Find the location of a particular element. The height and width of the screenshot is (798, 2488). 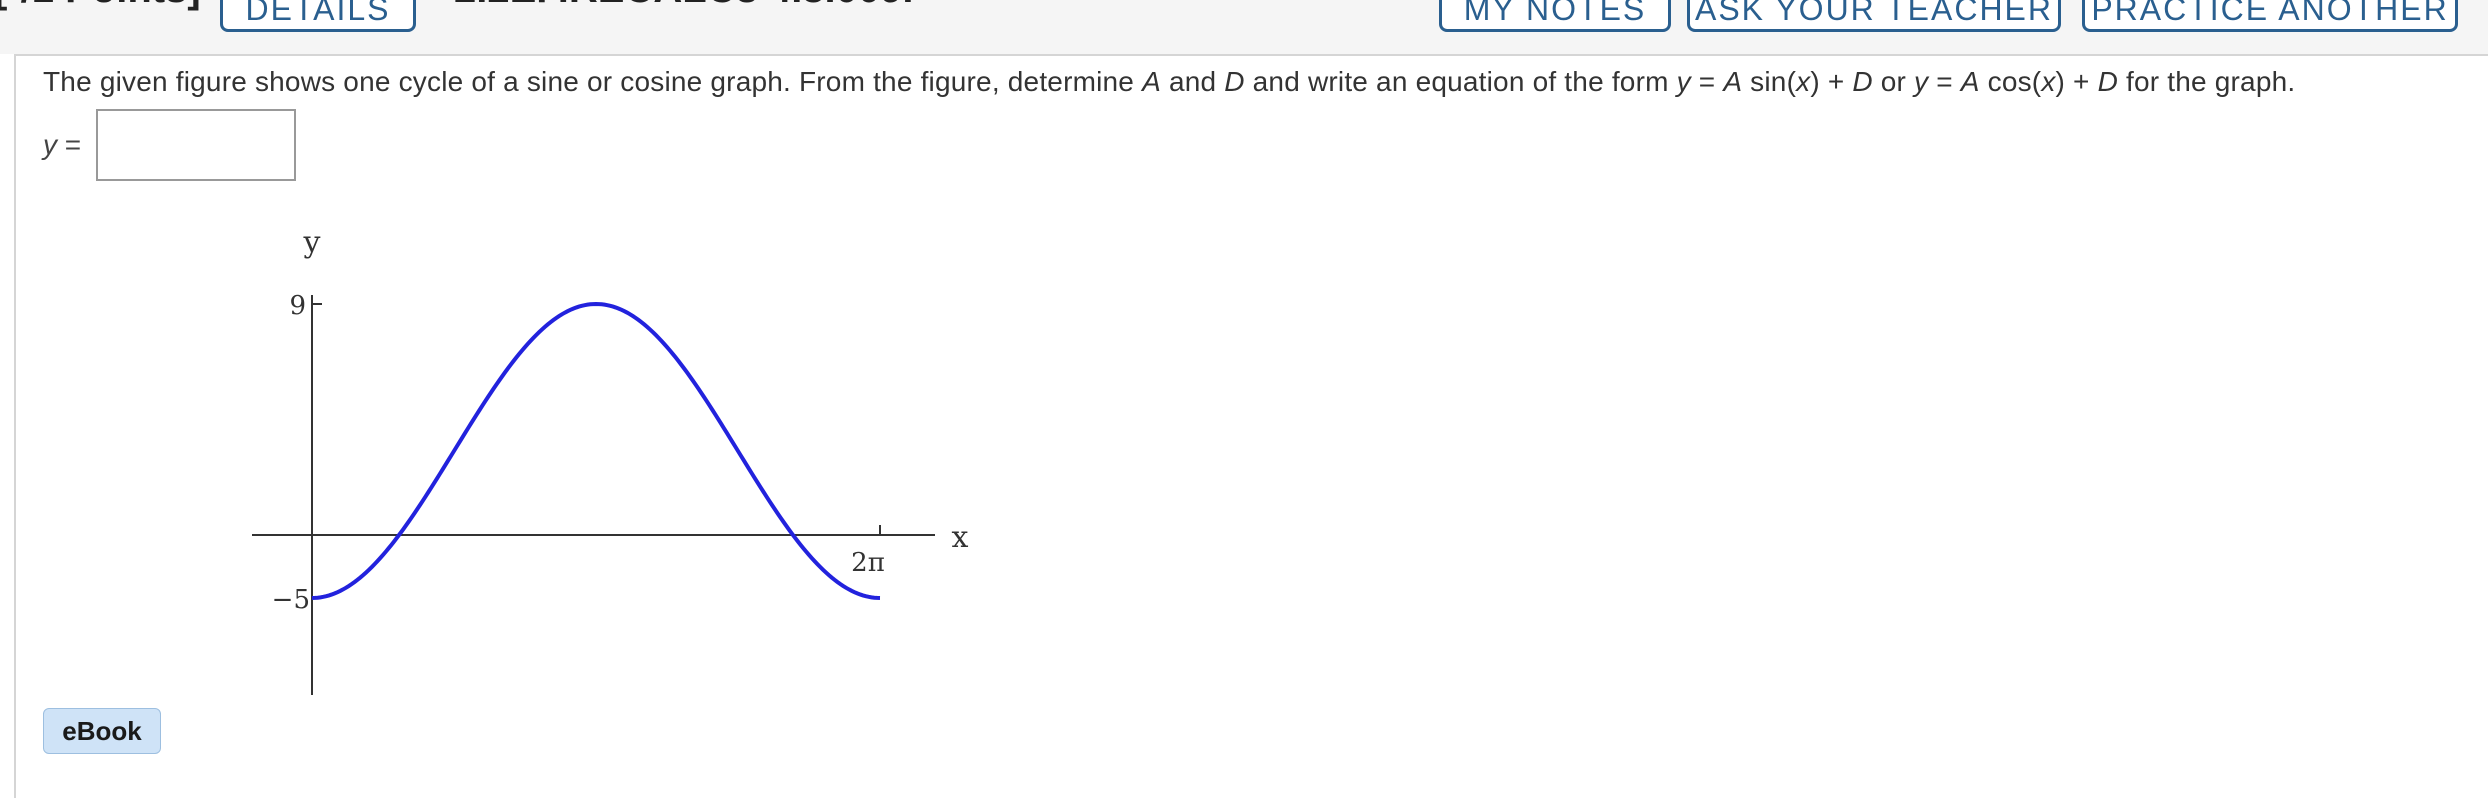

x-tick-label-2pi: 2π is located at coordinates (868, 563).